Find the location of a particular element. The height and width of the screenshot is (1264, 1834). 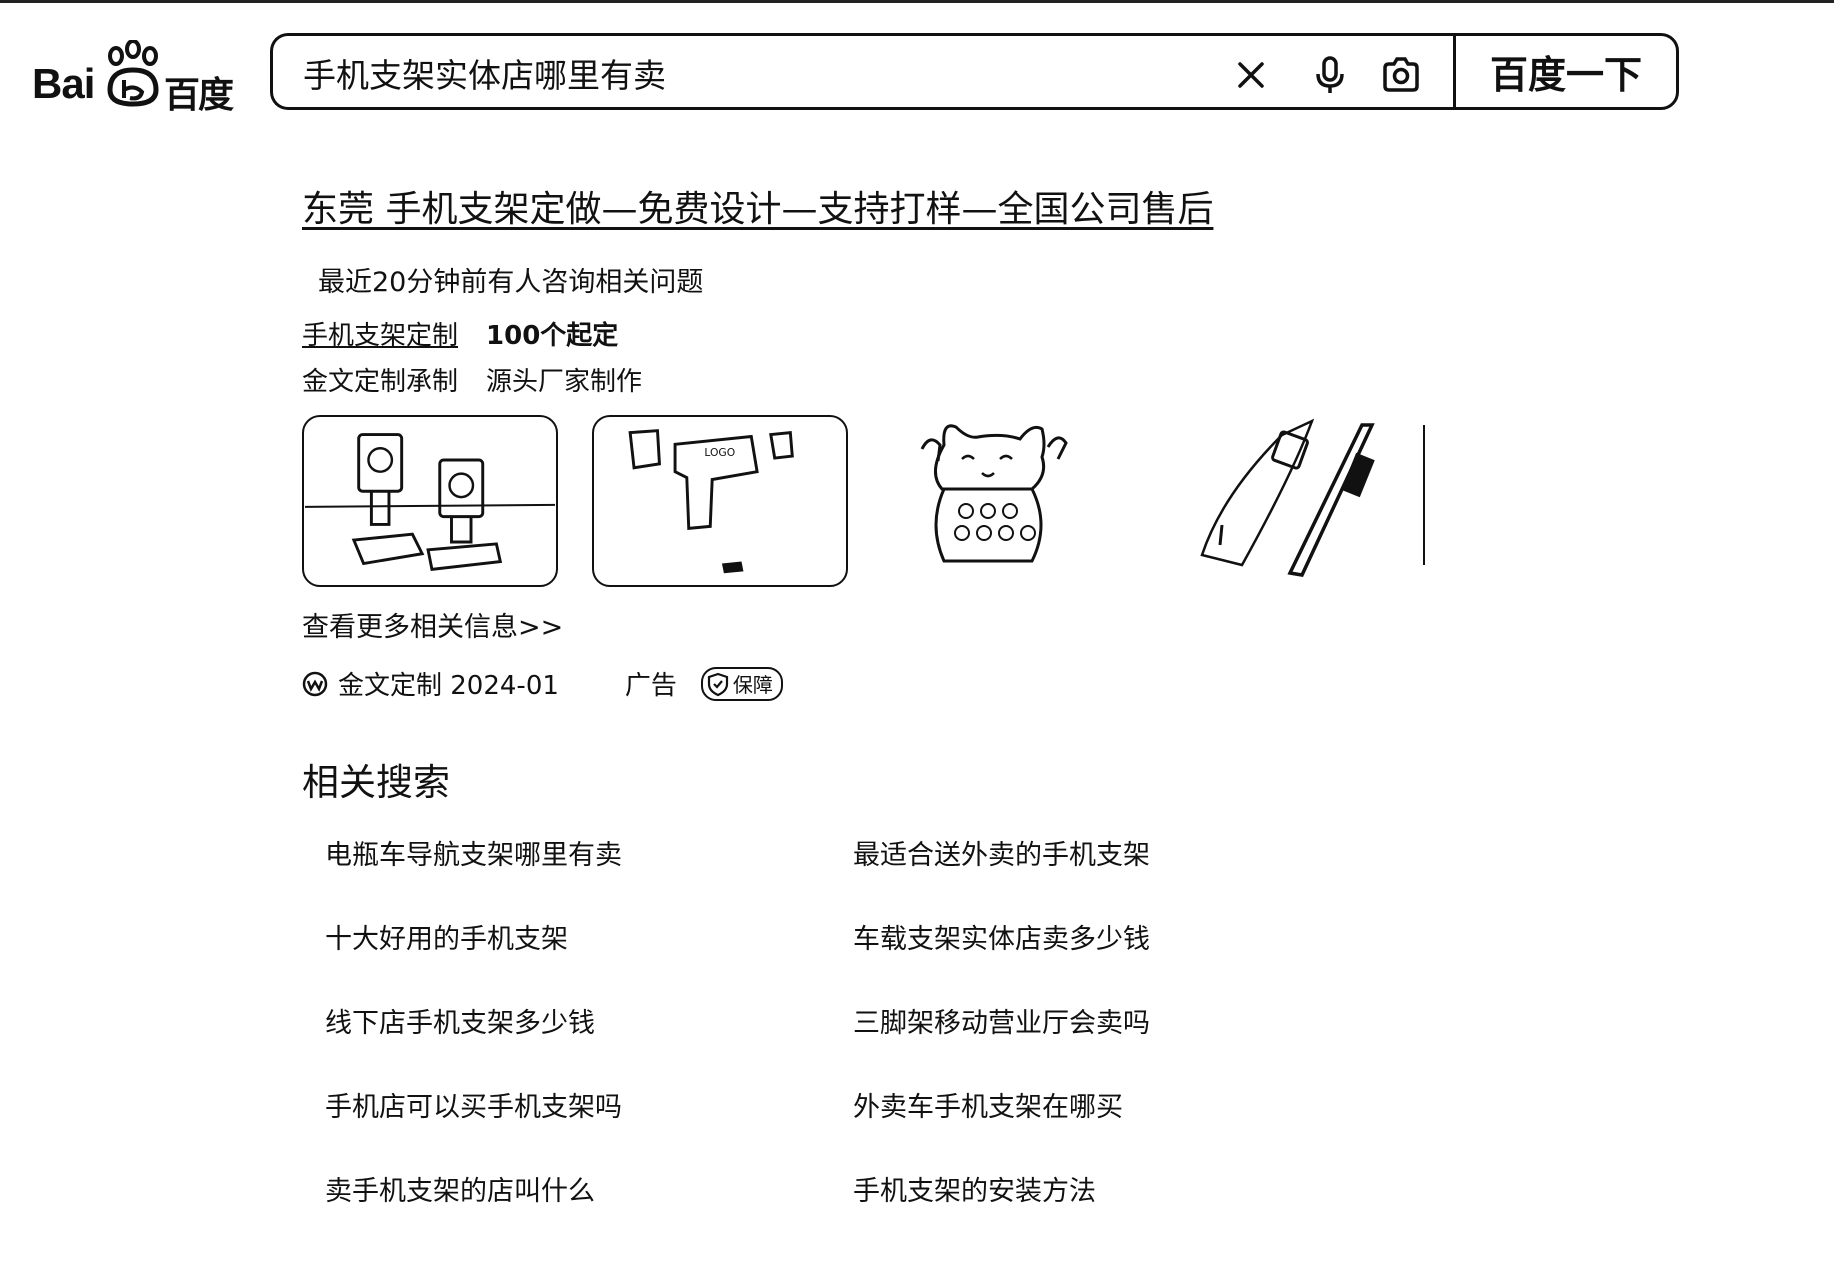

paw-logo-icon is located at coordinates (133, 73).